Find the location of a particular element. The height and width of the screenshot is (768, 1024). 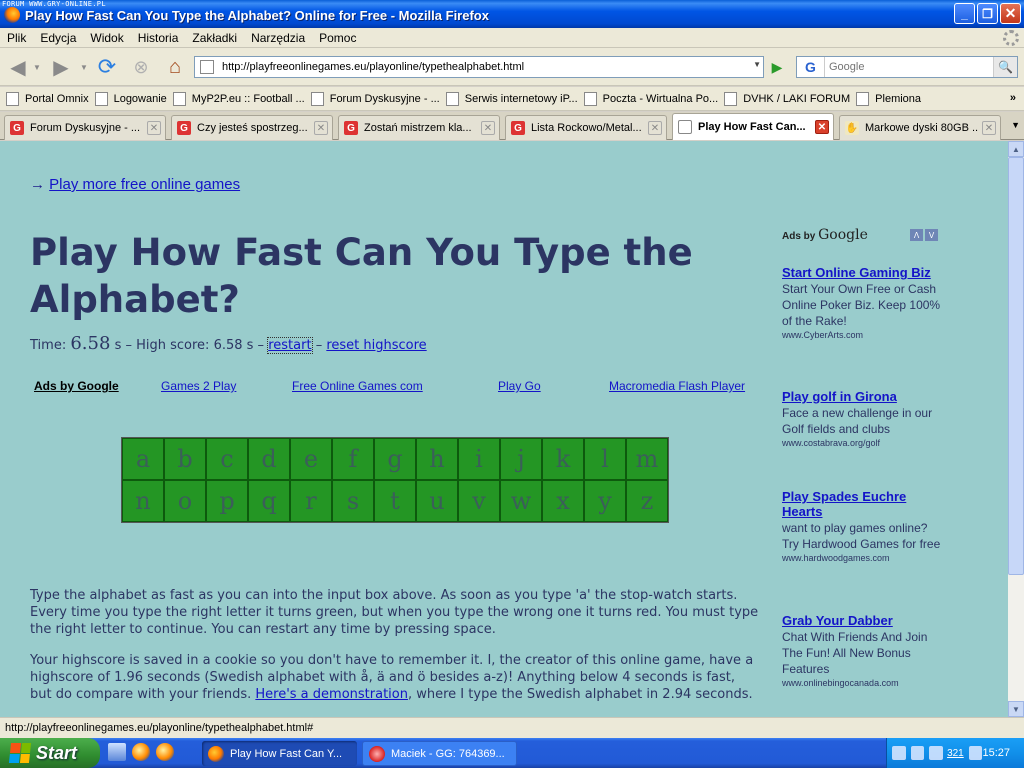

letter-cell-n: n is located at coordinates (143, 501).